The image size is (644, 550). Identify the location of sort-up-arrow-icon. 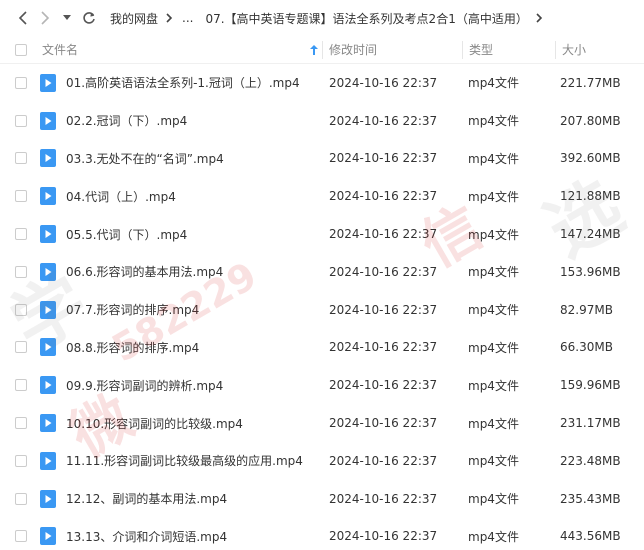
(314, 49).